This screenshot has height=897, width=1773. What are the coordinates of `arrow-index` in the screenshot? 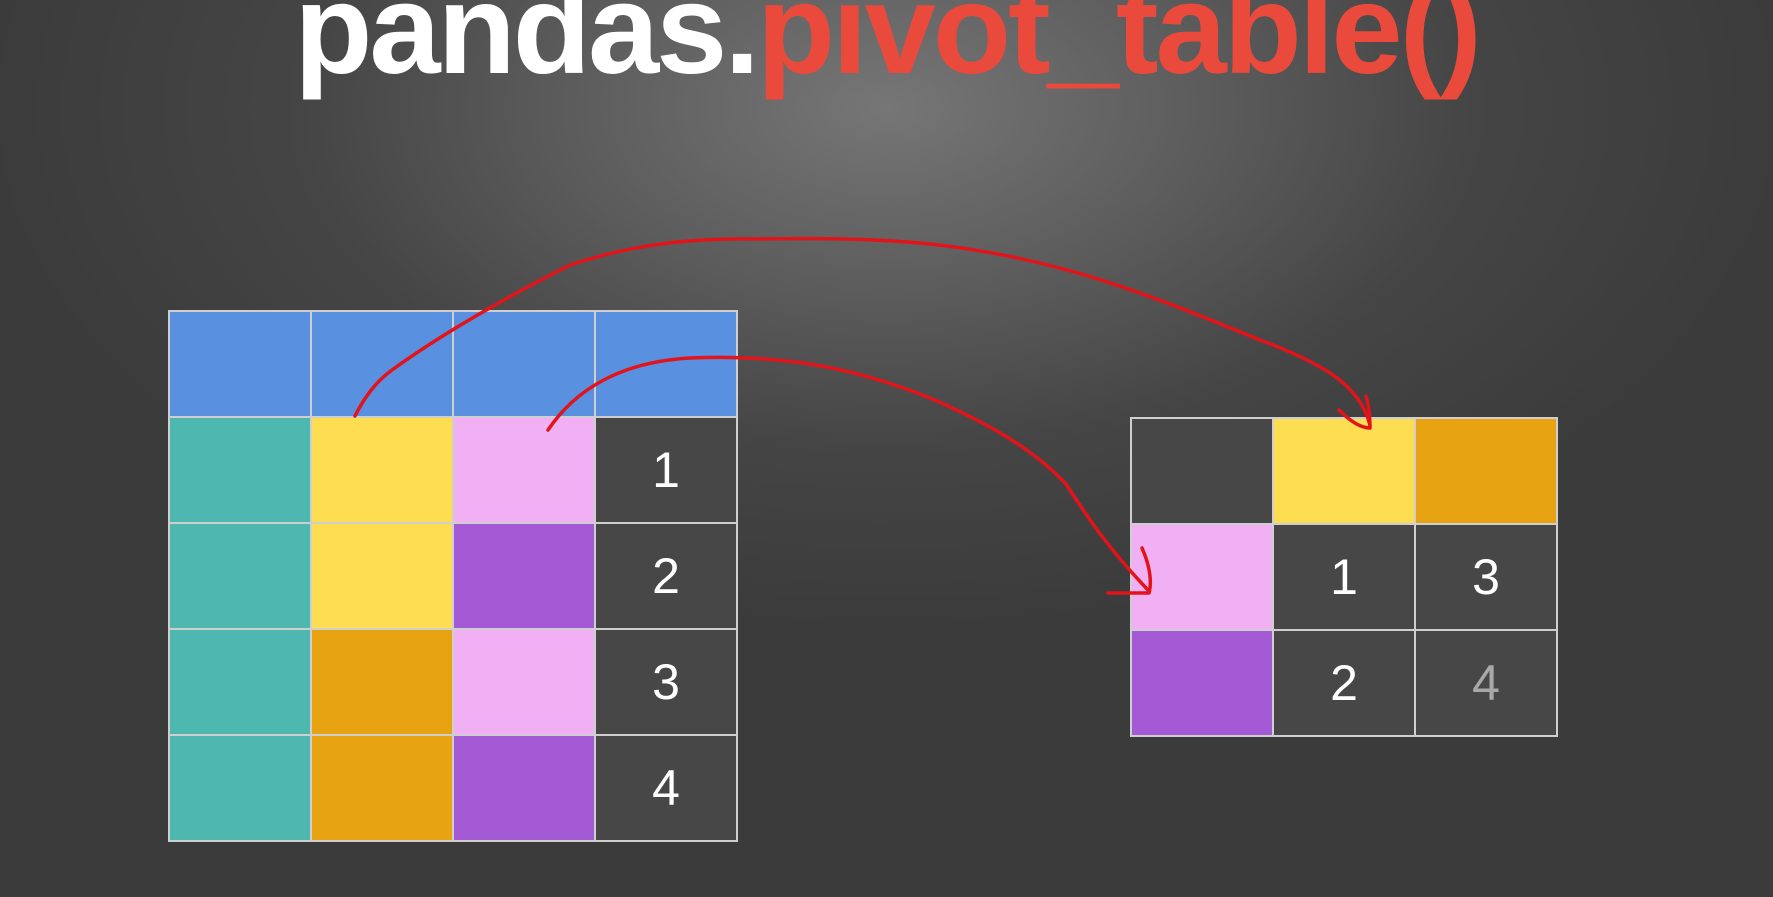 It's located at (848, 473).